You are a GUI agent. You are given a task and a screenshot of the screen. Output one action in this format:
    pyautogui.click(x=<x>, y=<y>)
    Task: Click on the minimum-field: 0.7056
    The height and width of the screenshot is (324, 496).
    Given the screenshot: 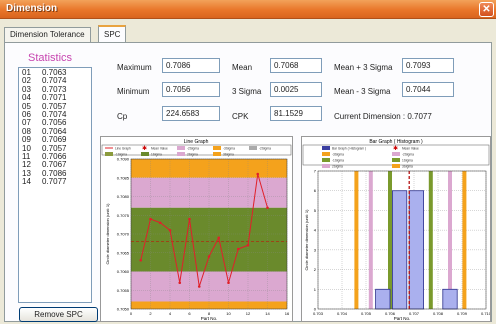 What is the action you would take?
    pyautogui.click(x=191, y=89)
    